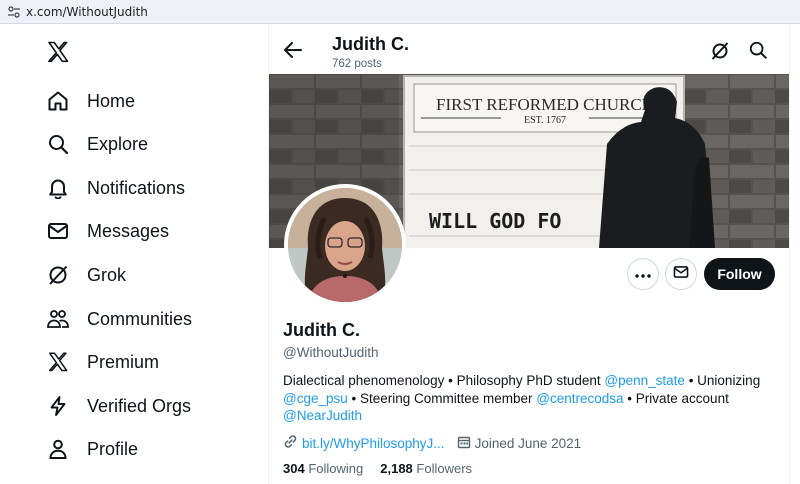 The height and width of the screenshot is (484, 800). Describe the element at coordinates (123, 361) in the screenshot. I see `sidebar-item-label: Premium` at that location.